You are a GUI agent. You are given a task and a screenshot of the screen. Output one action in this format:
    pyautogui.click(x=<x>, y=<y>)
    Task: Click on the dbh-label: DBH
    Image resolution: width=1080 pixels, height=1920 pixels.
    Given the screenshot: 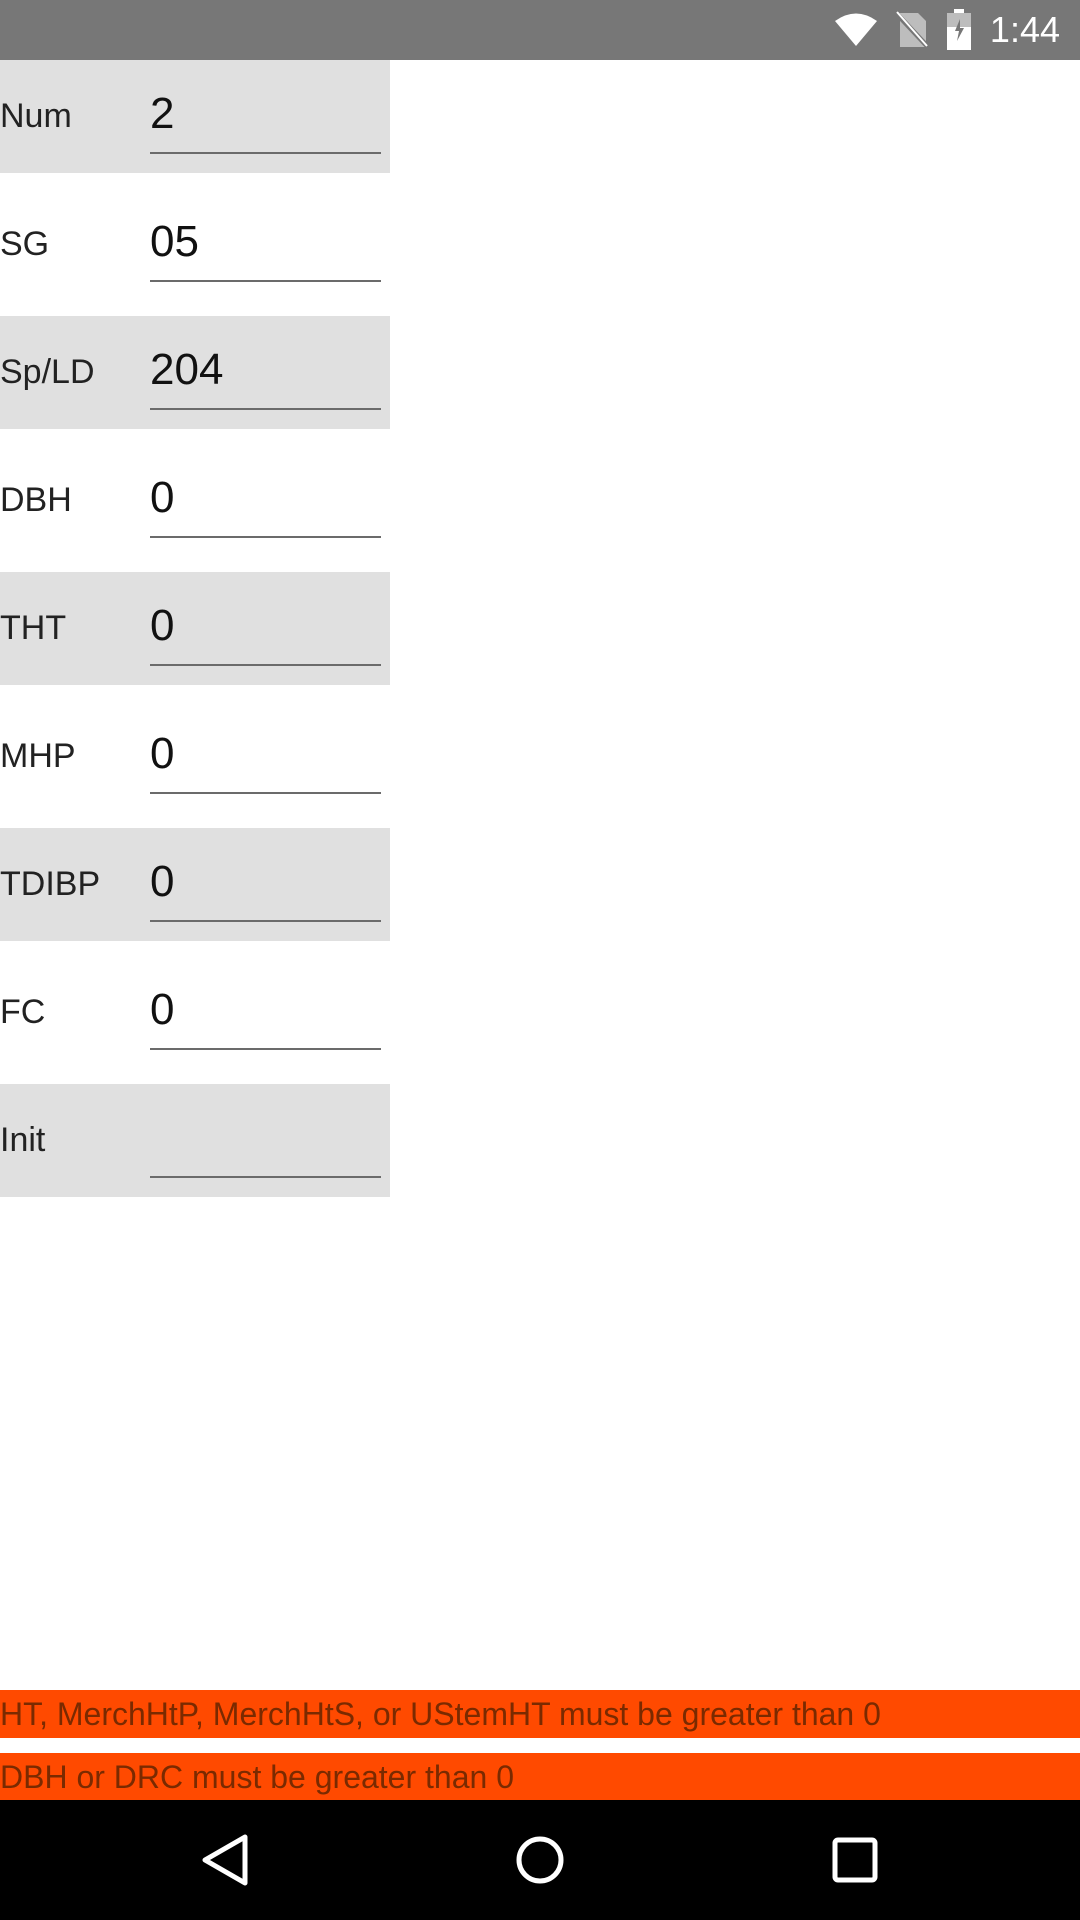 What is the action you would take?
    pyautogui.click(x=36, y=500)
    